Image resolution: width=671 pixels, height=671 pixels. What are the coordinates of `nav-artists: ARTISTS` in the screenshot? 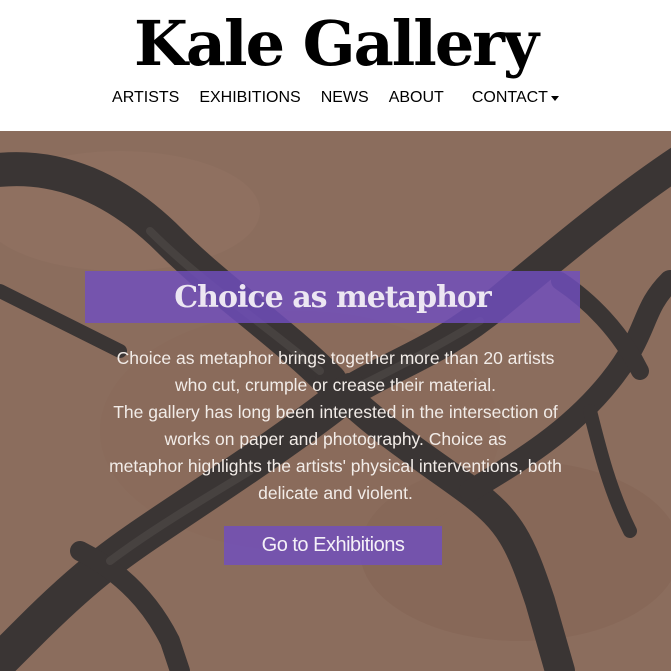 It's located at (145, 98).